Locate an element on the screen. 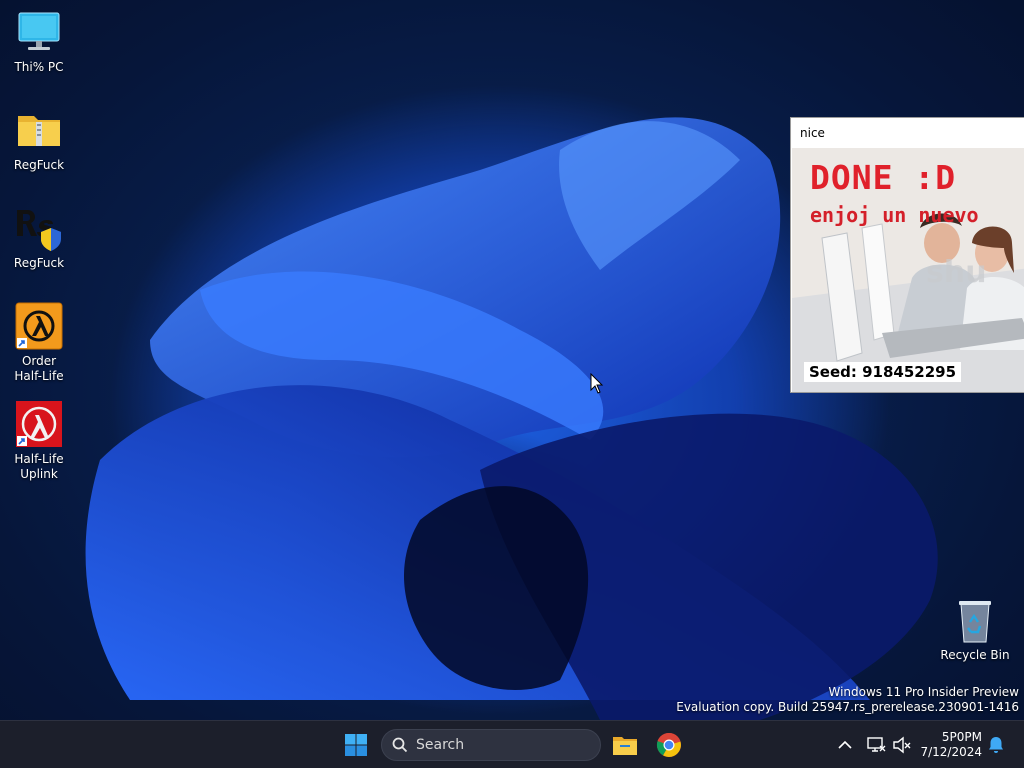  desktop-icon-order-half-life: Order Half-Life is located at coordinates (39, 343).